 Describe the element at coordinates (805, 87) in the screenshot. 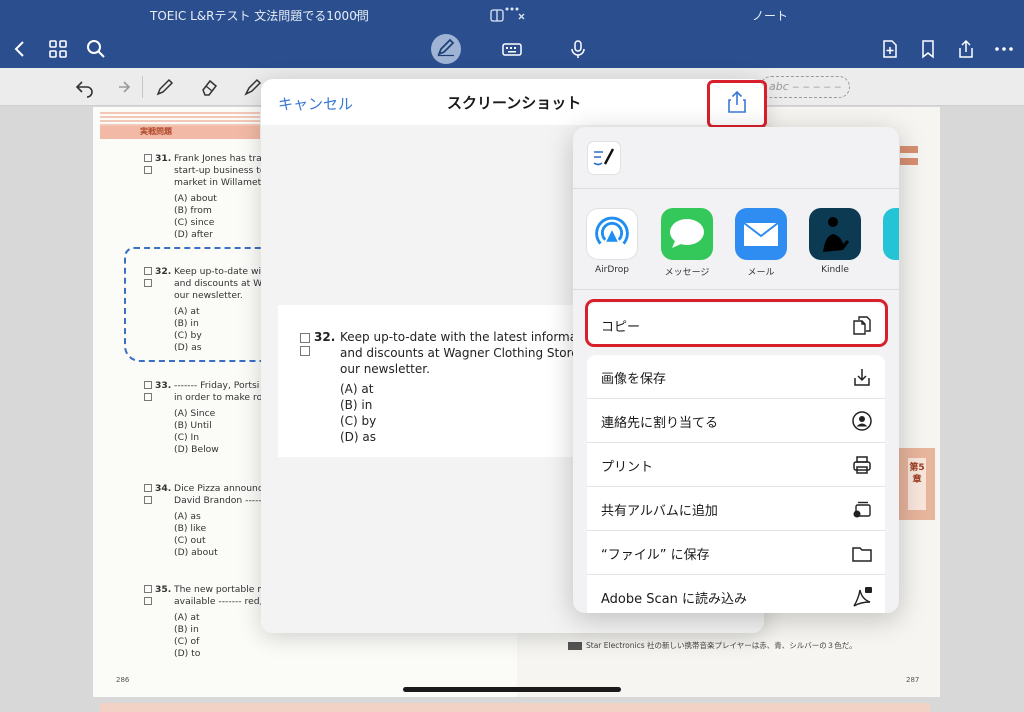

I see `lasso-placeholder: abc ‒ ‒ ‒ ‒ ‒` at that location.